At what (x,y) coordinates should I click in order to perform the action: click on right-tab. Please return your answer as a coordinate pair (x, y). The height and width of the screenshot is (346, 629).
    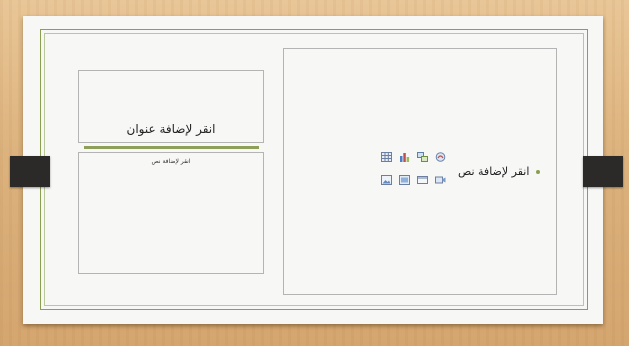
    Looking at the image, I should click on (603, 171).